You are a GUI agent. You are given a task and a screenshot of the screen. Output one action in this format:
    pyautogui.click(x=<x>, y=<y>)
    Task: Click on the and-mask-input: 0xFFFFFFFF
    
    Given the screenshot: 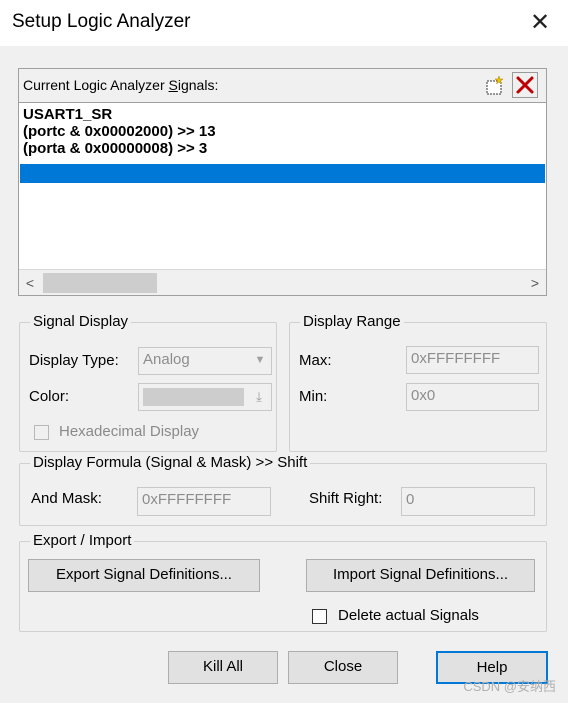 What is the action you would take?
    pyautogui.click(x=204, y=501)
    